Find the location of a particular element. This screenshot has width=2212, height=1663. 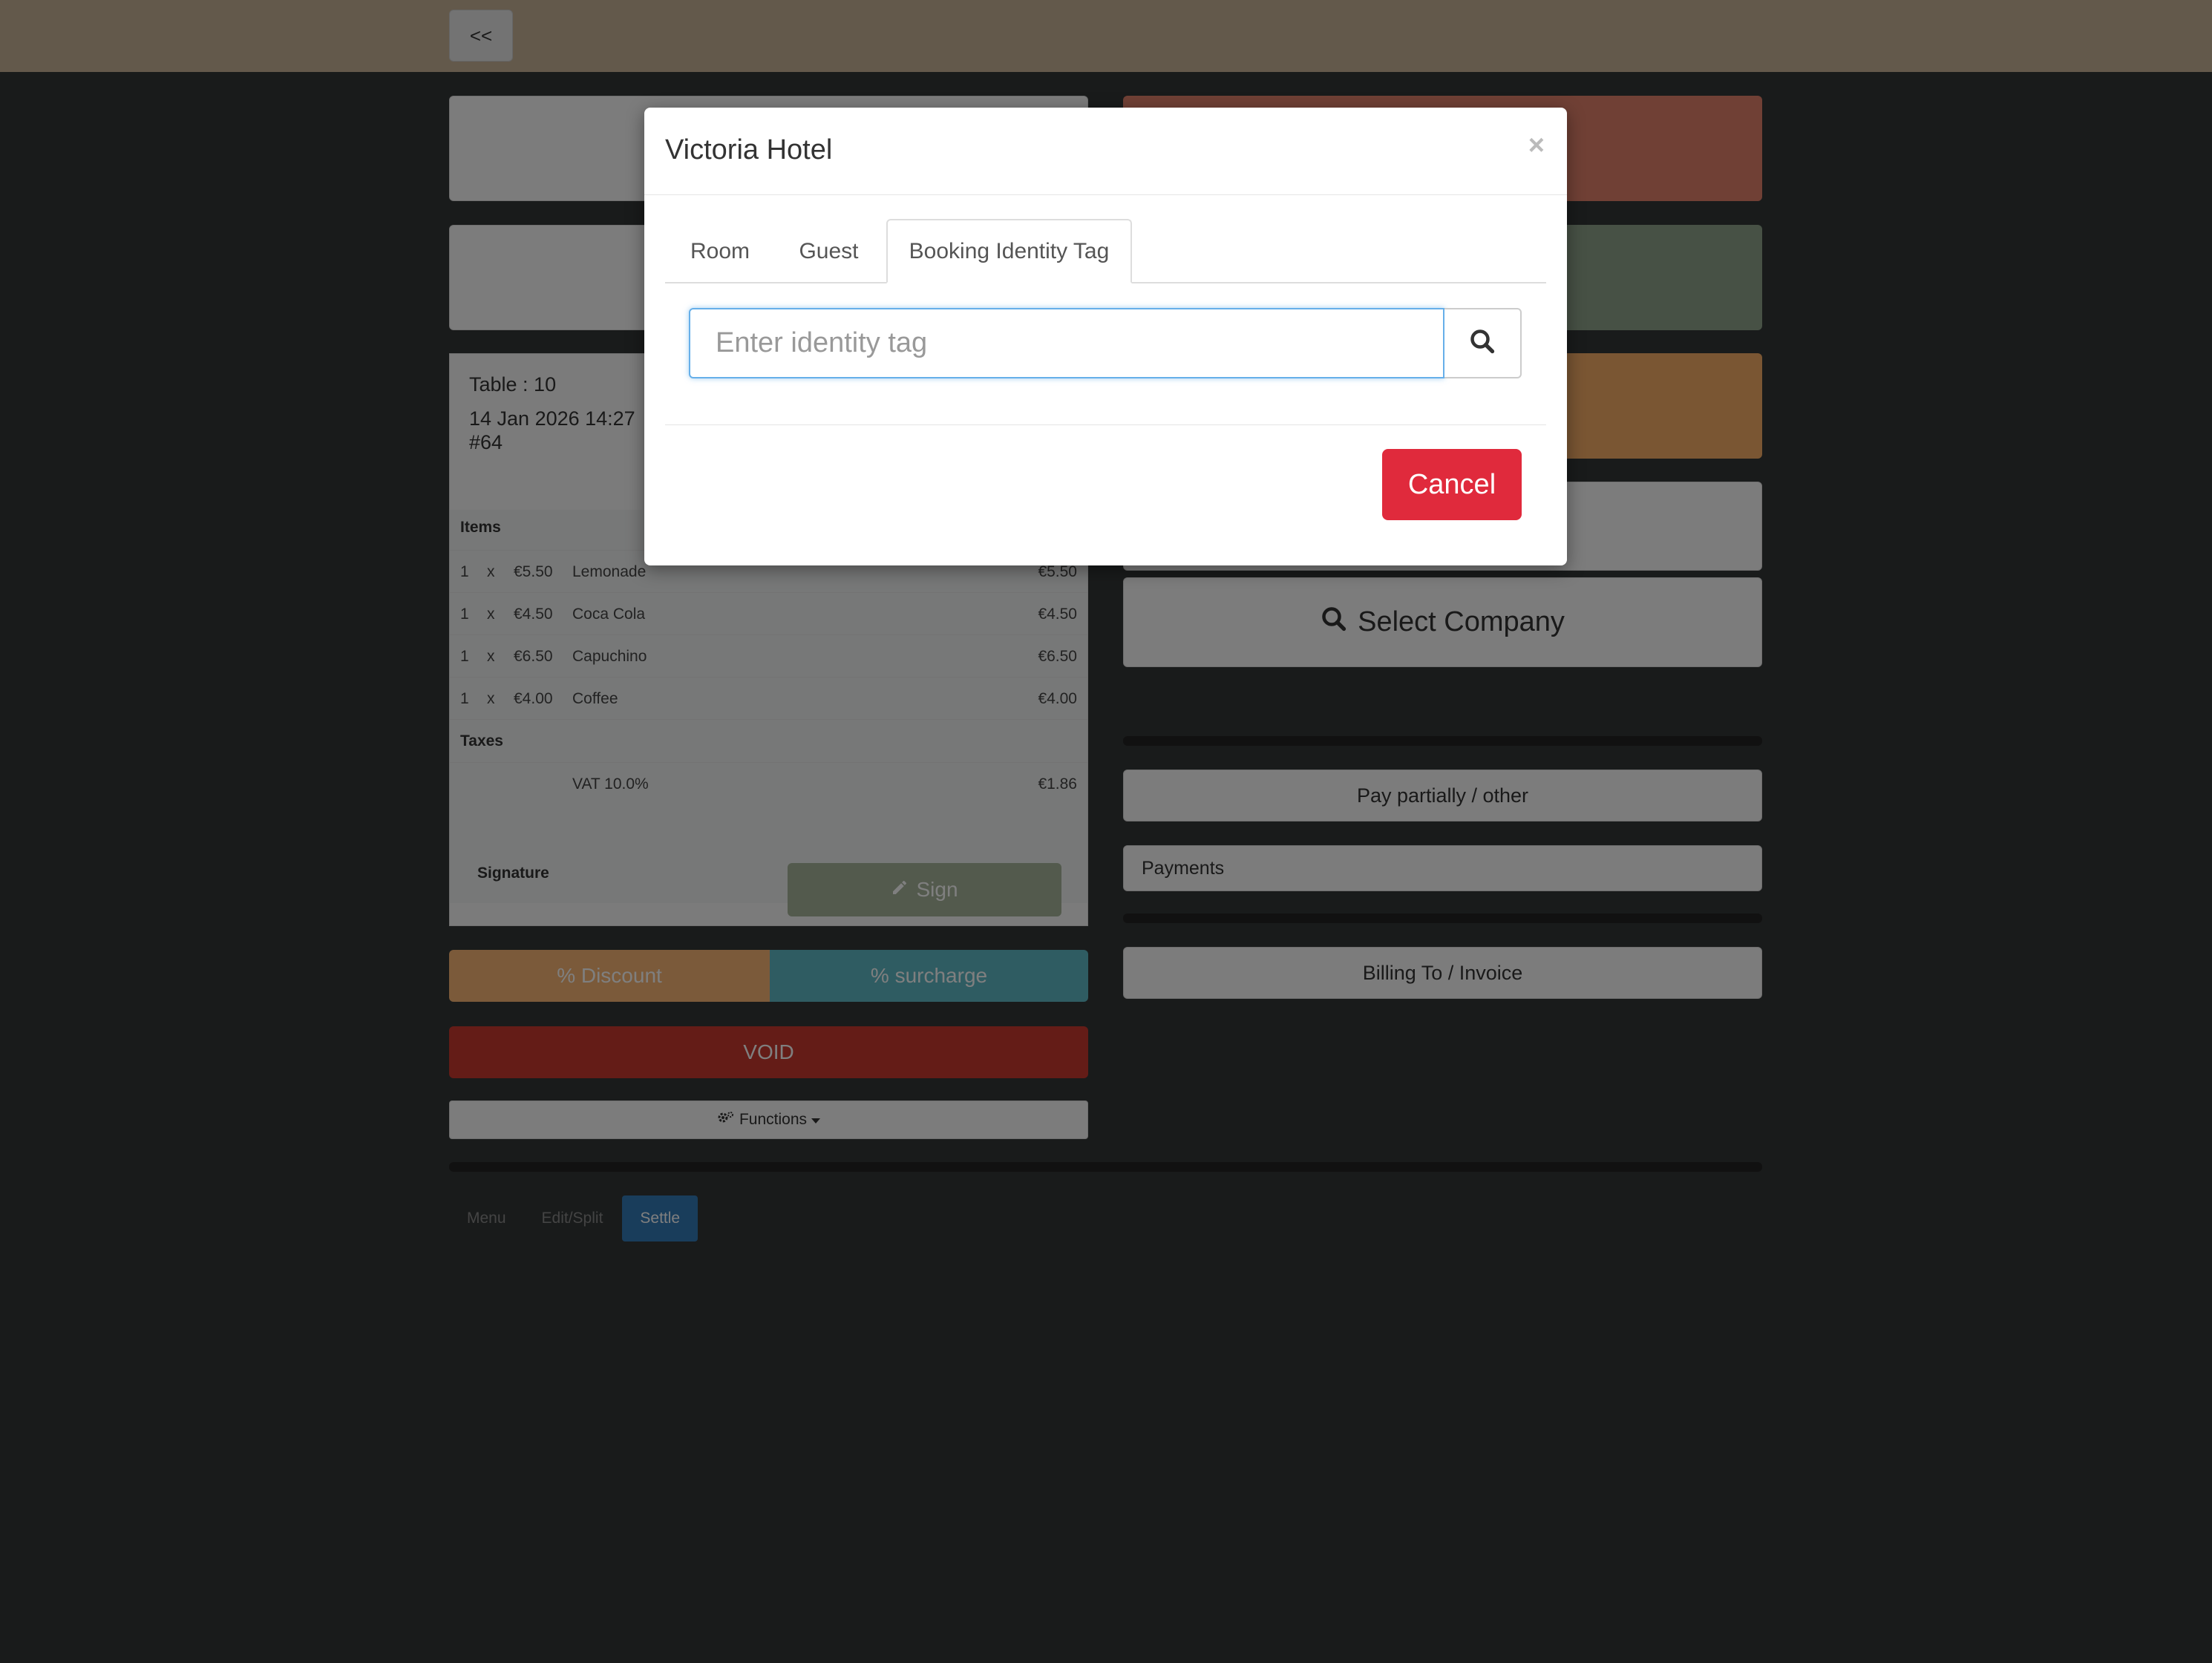

modal-header-divider is located at coordinates (1105, 194).